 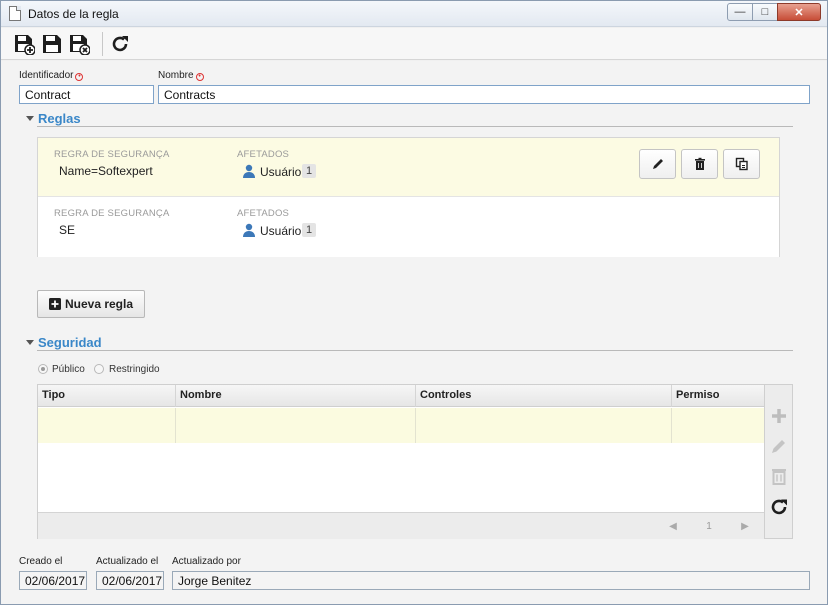 I want to click on triangle-right-icon: ▶, so click(x=745, y=526).